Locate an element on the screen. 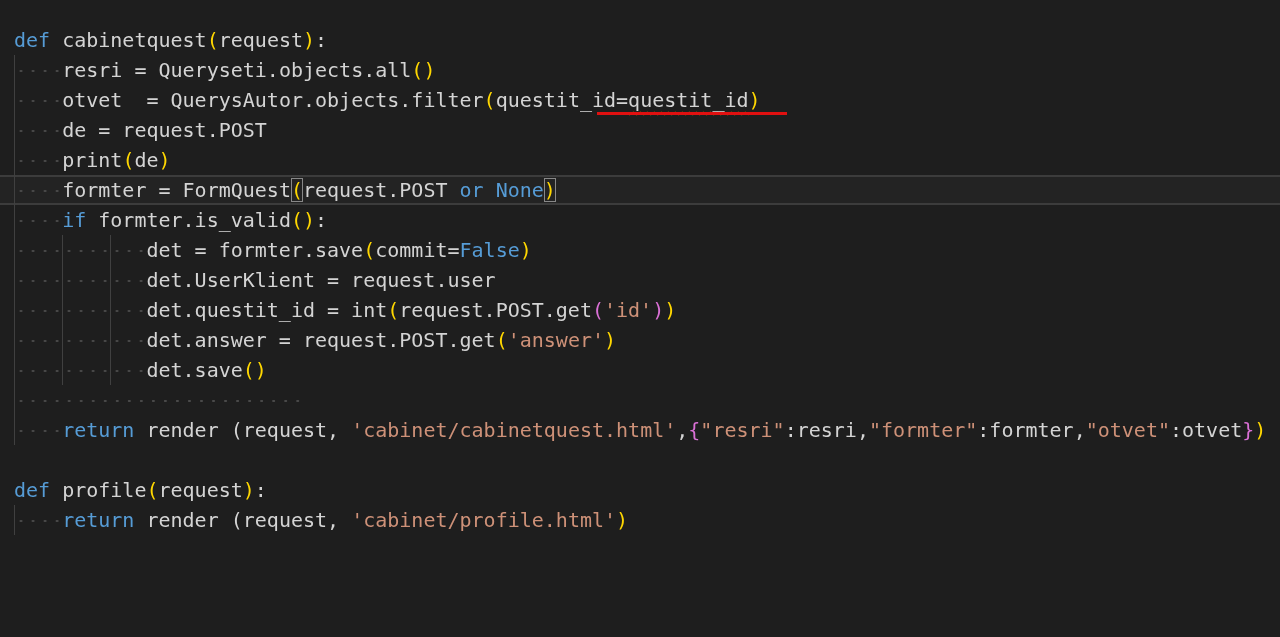 This screenshot has width=1280, height=637. code-line: det.save() is located at coordinates (206, 370).